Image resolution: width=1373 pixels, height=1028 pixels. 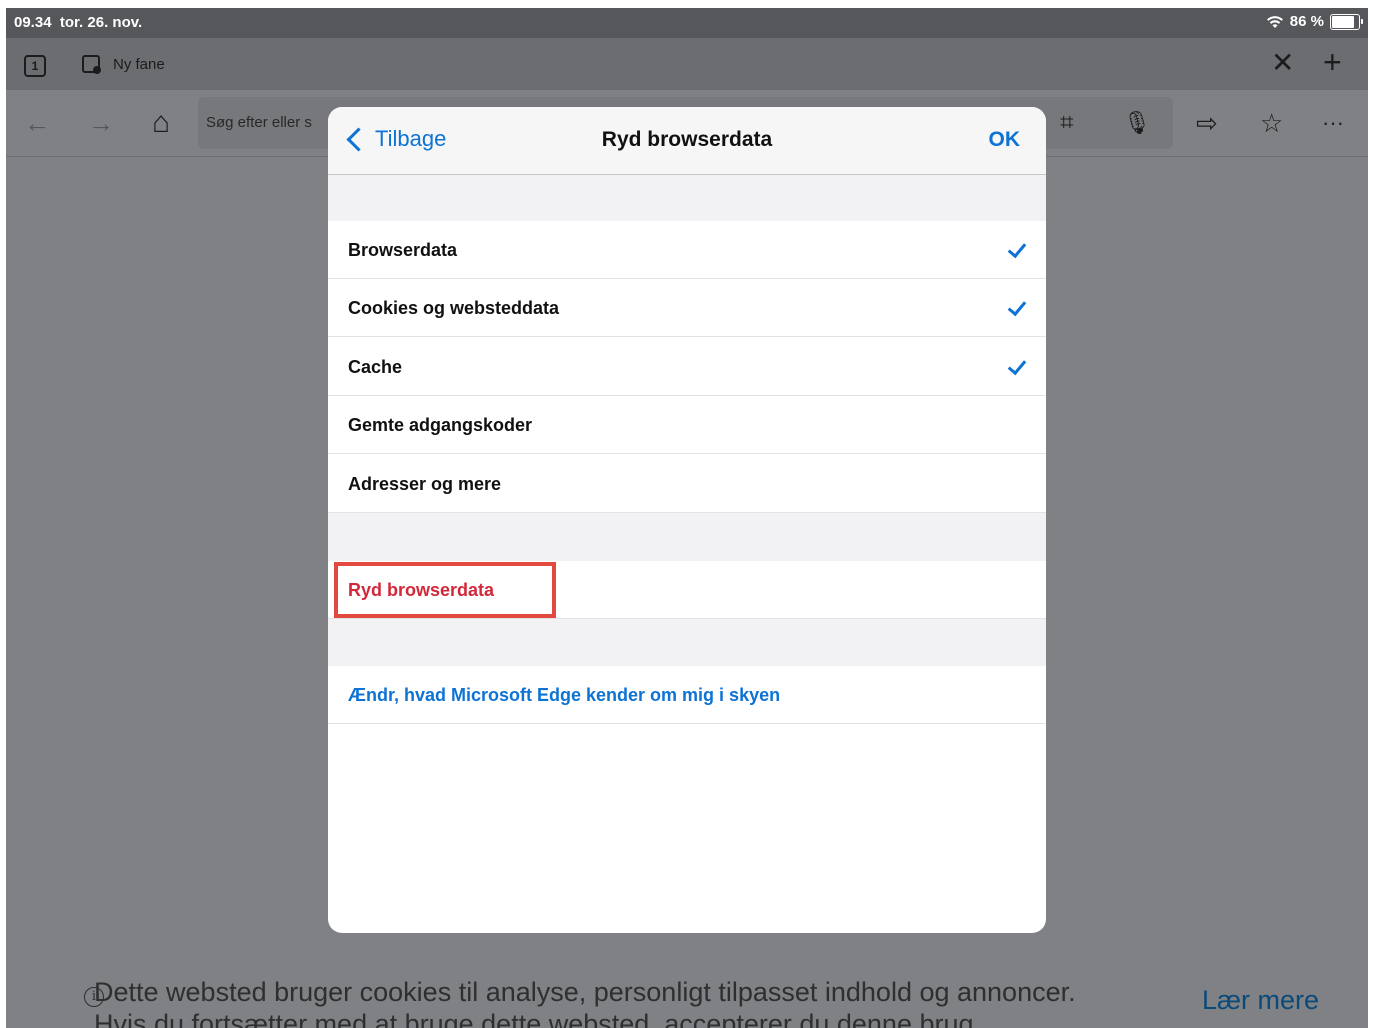 I want to click on add-tab-icon: +, so click(x=1332, y=62).